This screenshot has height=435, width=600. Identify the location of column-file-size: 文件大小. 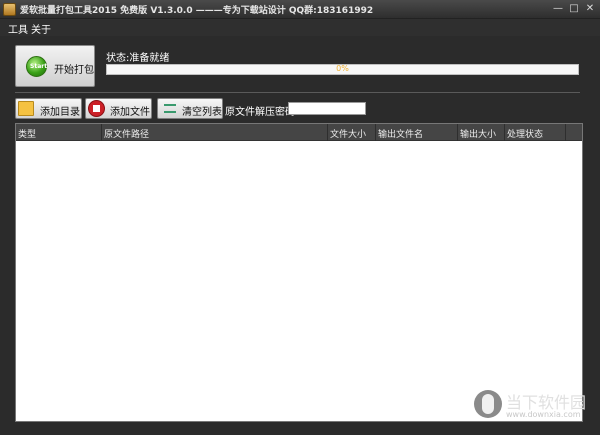
(352, 132).